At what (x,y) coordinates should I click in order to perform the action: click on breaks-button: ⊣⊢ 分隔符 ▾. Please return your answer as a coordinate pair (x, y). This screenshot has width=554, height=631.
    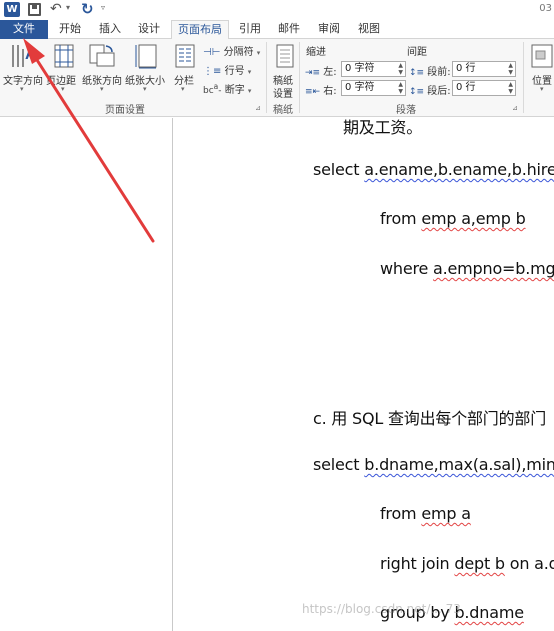
    Looking at the image, I should click on (231, 50).